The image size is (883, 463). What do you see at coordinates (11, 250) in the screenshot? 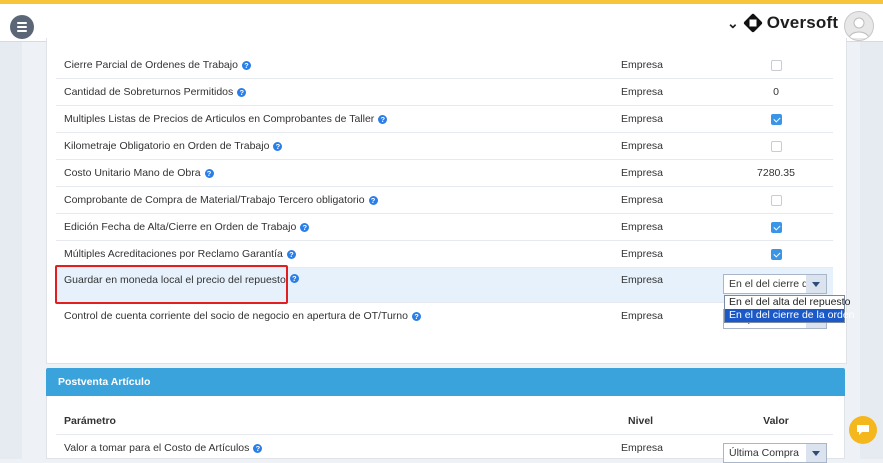
I see `left-gutter` at bounding box center [11, 250].